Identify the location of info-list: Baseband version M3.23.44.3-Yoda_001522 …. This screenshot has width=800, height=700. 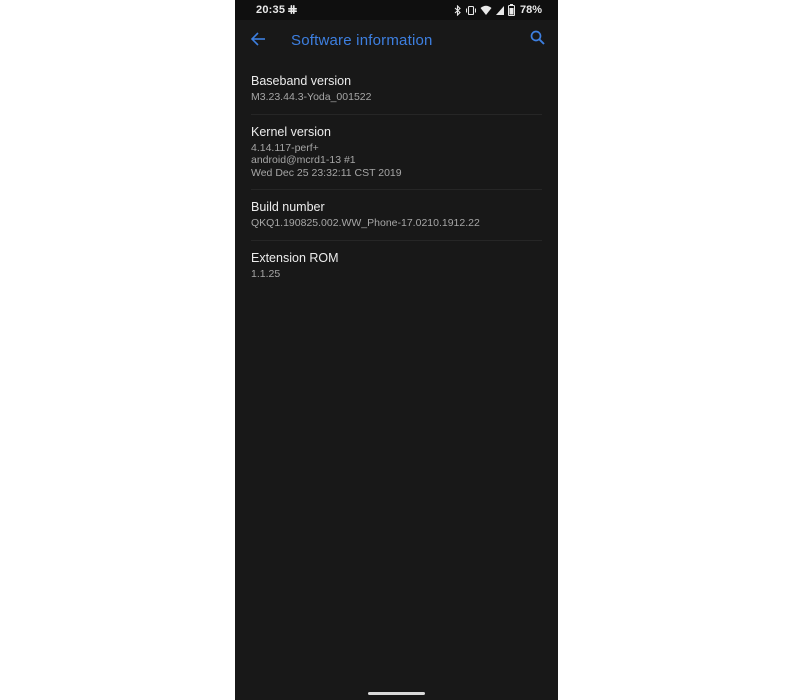
(396, 177).